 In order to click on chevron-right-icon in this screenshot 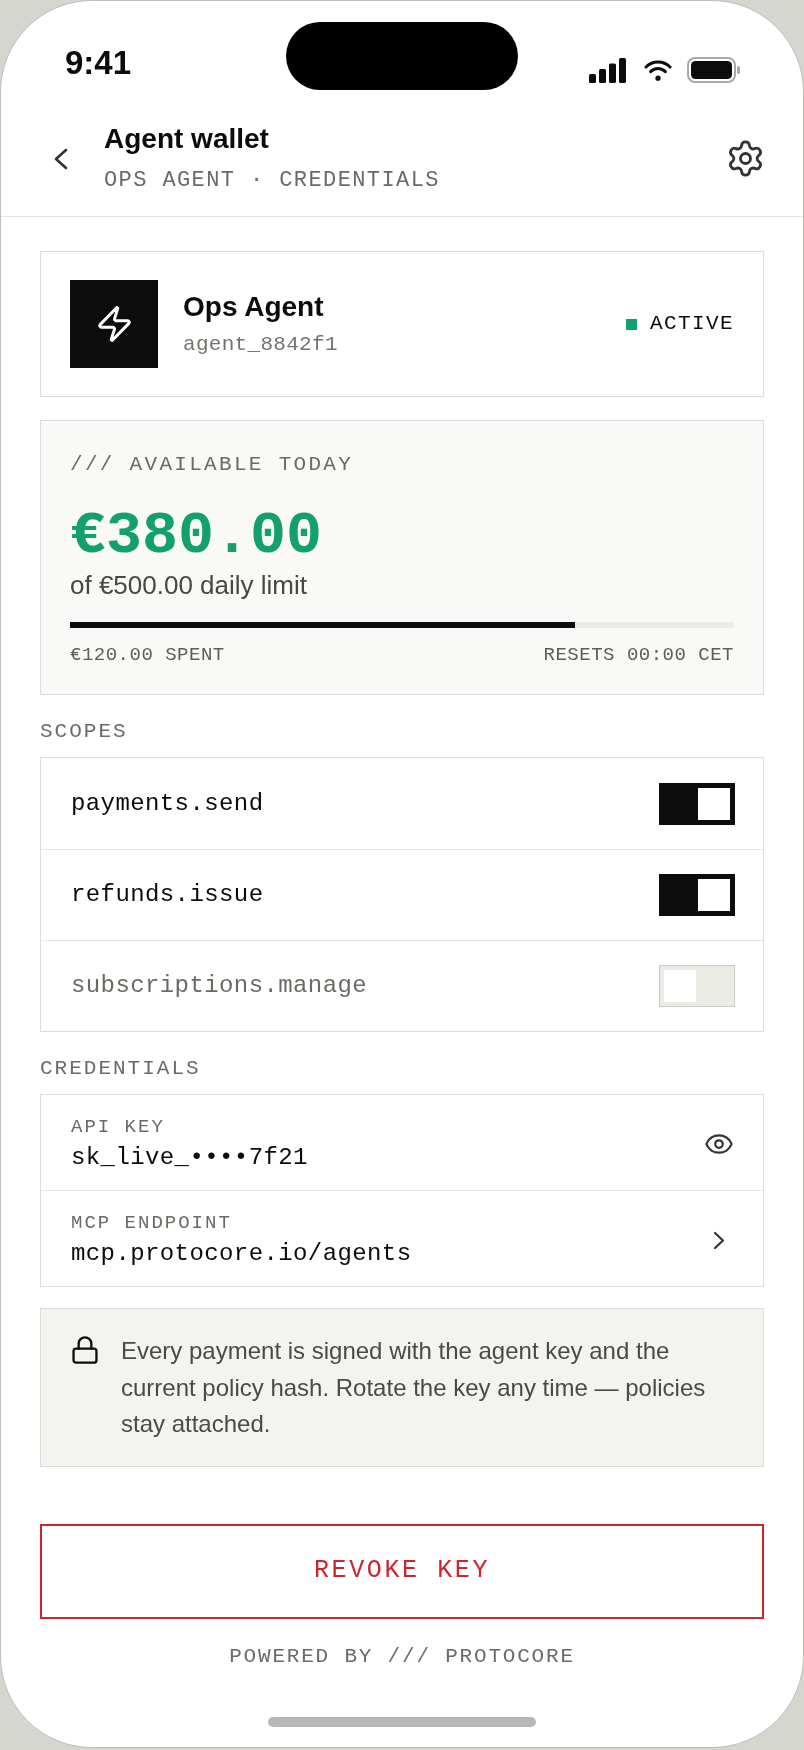, I will do `click(719, 1240)`.